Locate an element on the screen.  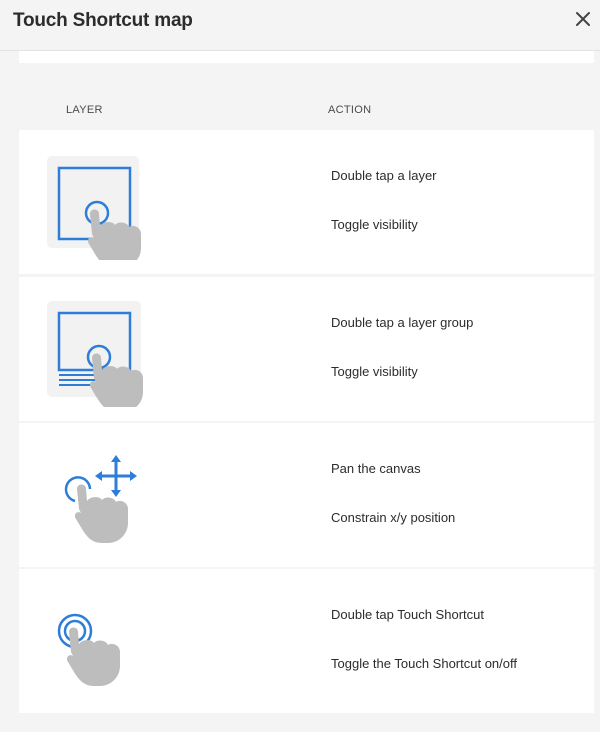
result-label: Constrain x/y position is located at coordinates (393, 517).